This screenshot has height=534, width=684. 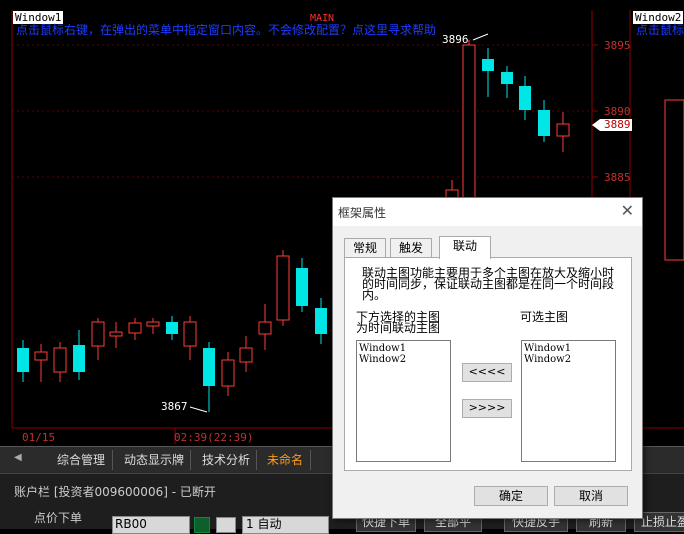 I want to click on help-hint-link: 点击鼠标右键，在弹出的菜单中指定窗口内容。不会修改配置？点这里寻求帮助, so click(x=303, y=30).